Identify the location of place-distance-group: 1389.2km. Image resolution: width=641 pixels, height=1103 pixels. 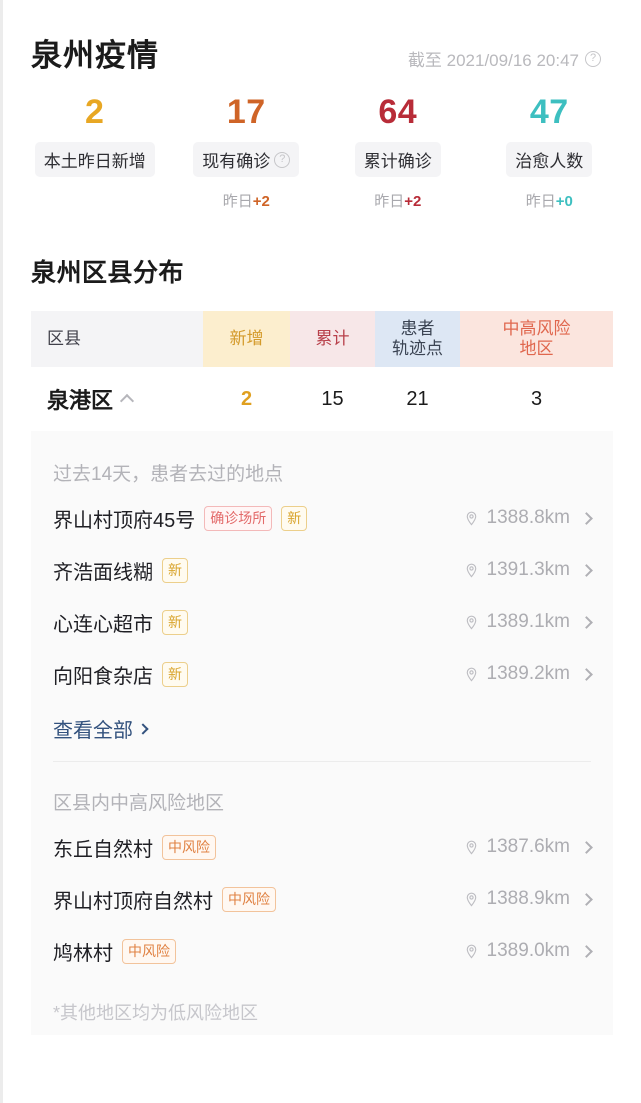
(528, 674).